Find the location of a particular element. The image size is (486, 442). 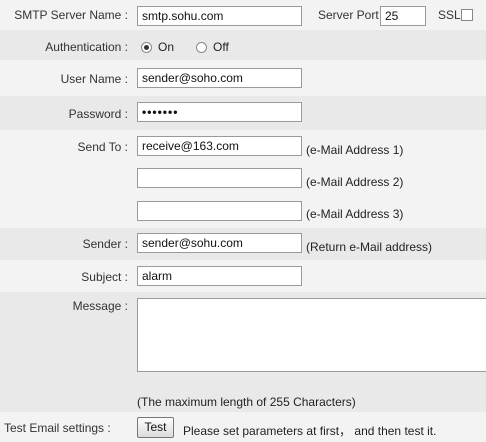

message-max-length-note: (The maximum length of 255 Characters) is located at coordinates (246, 402).